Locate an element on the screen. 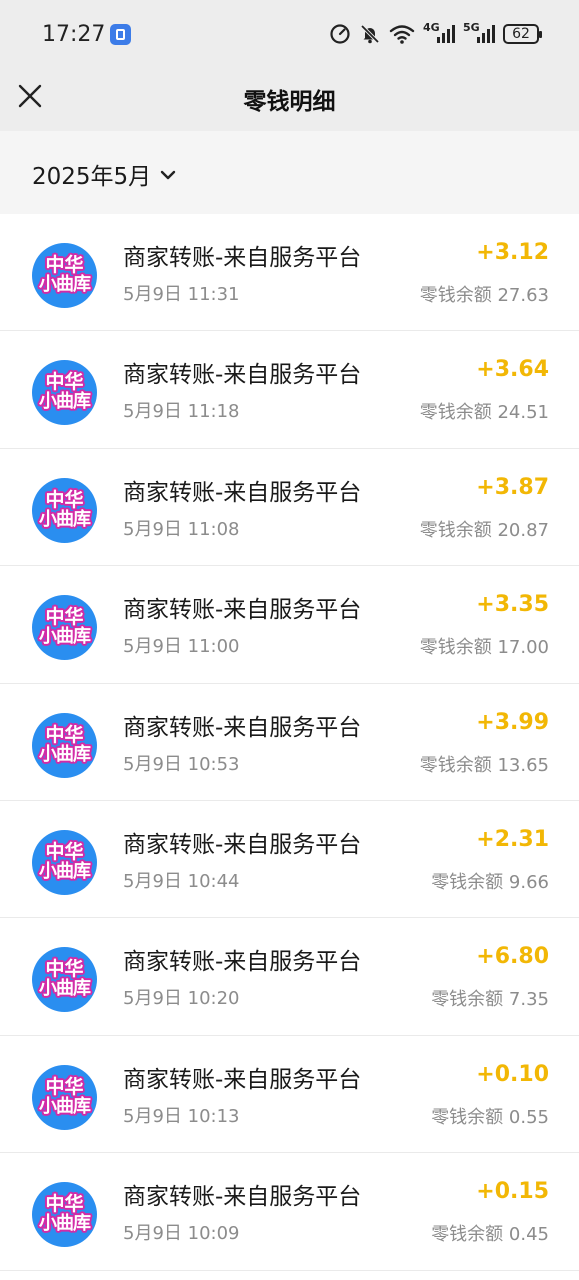 The height and width of the screenshot is (1280, 579). transaction-balance: 零钱余额 24.51 is located at coordinates (484, 413).